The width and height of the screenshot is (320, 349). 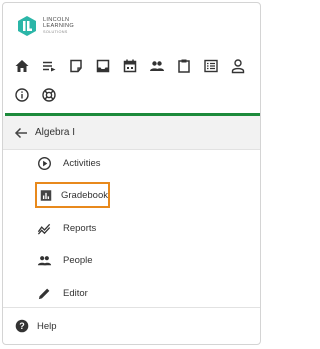 What do you see at coordinates (55, 32) in the screenshot?
I see `logo-line3: SOLUTIONS` at bounding box center [55, 32].